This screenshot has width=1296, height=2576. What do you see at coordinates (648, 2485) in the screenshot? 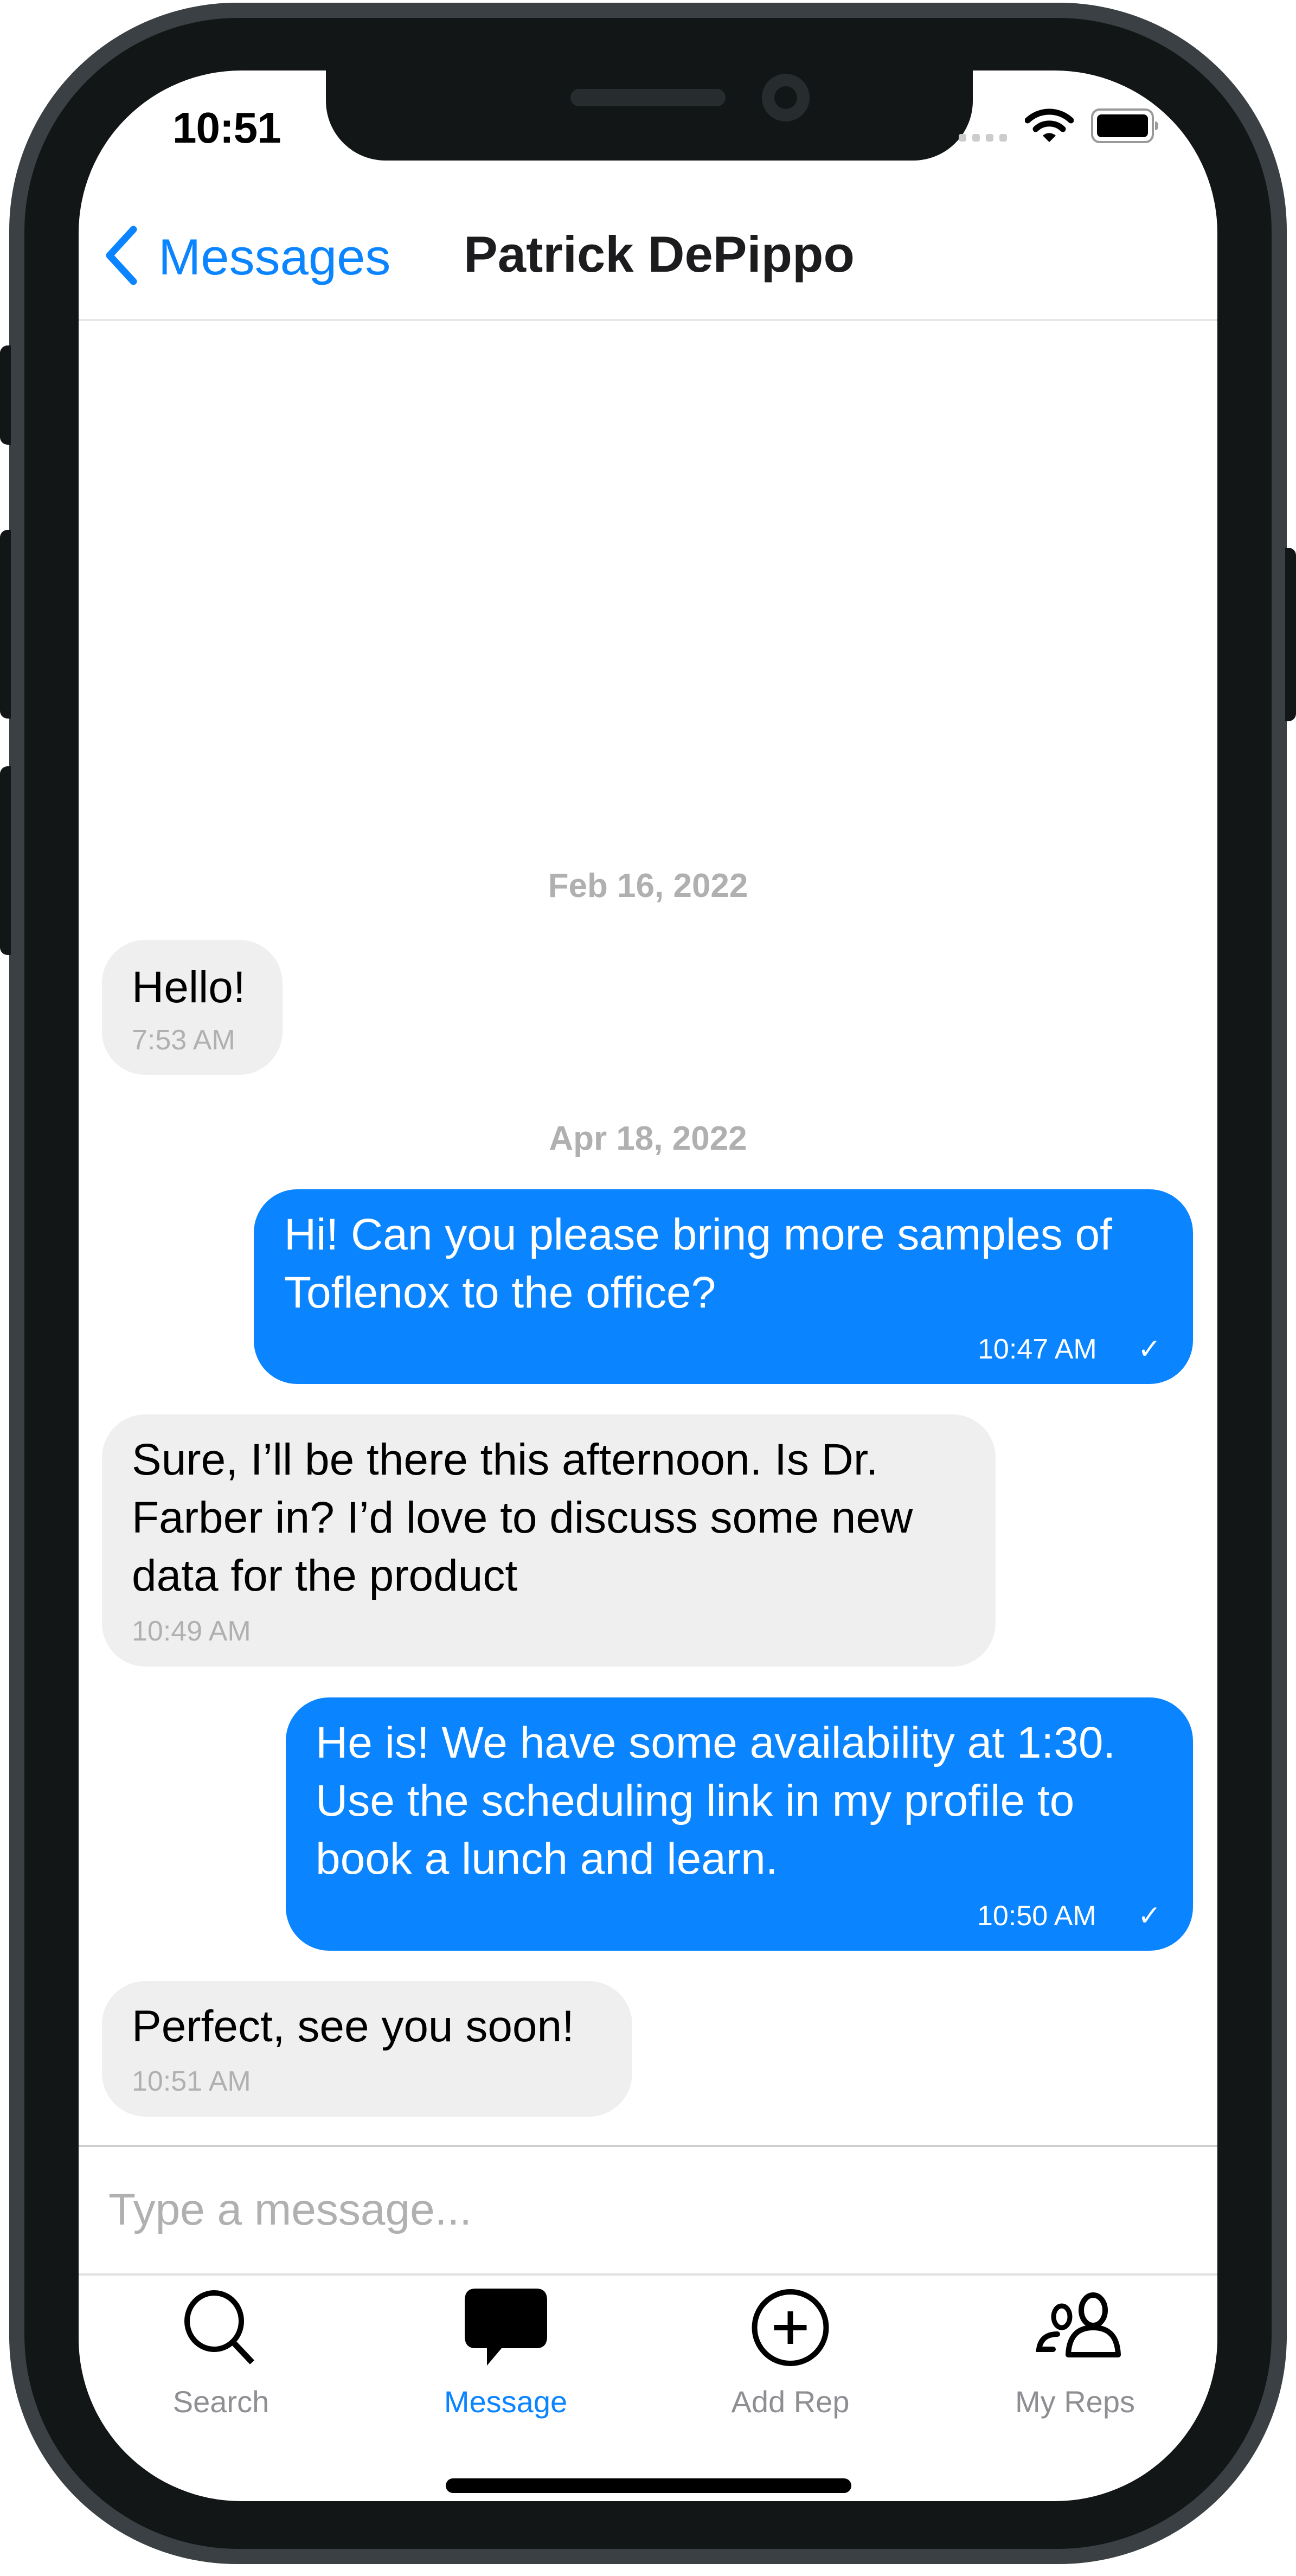
I see `home-indicator` at bounding box center [648, 2485].